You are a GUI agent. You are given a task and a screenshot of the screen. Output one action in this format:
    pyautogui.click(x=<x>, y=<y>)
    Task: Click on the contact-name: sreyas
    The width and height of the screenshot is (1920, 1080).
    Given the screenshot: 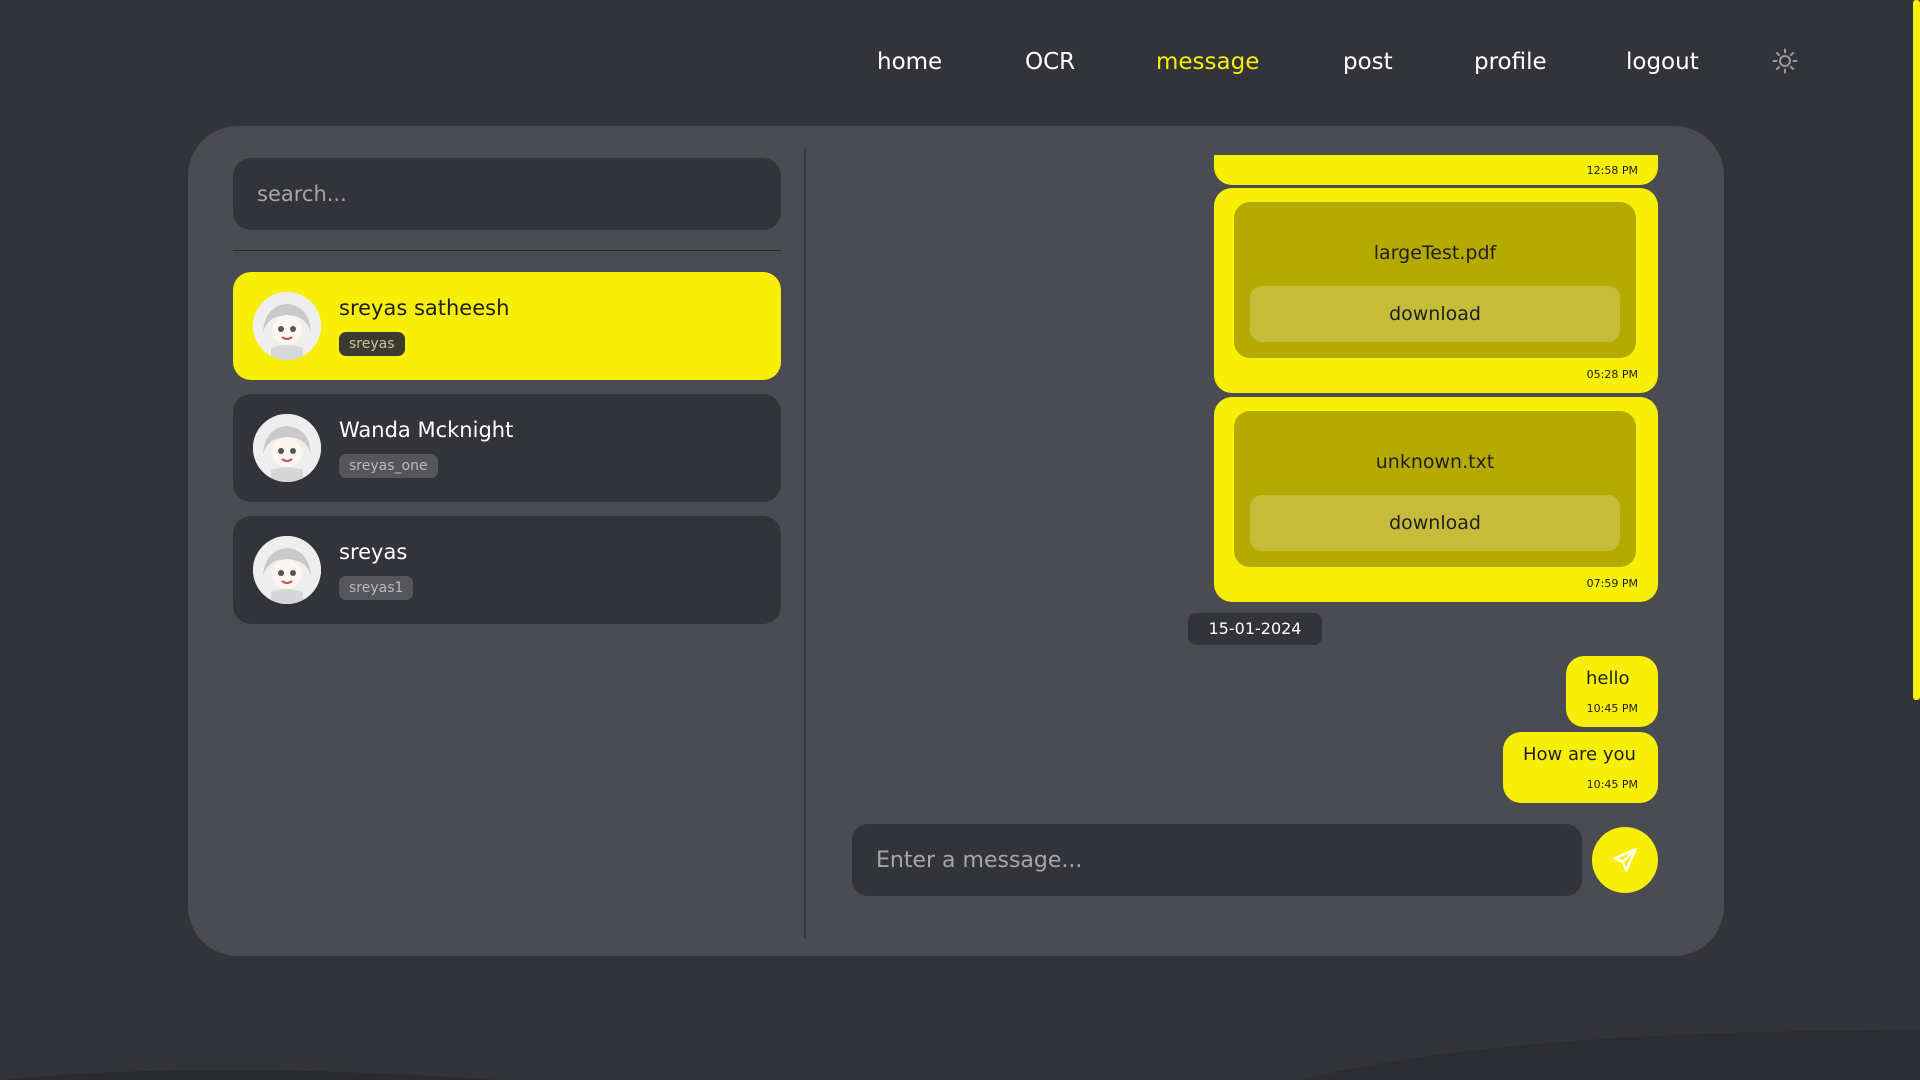 What is the action you would take?
    pyautogui.click(x=373, y=552)
    